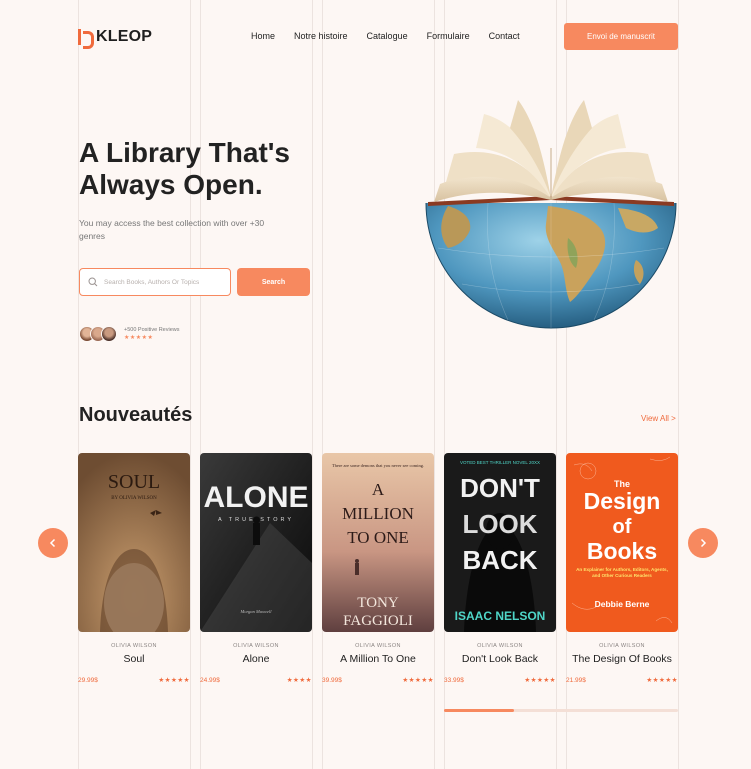 Image resolution: width=751 pixels, height=769 pixels. Describe the element at coordinates (332, 680) in the screenshot. I see `book-price: 39.99$` at that location.